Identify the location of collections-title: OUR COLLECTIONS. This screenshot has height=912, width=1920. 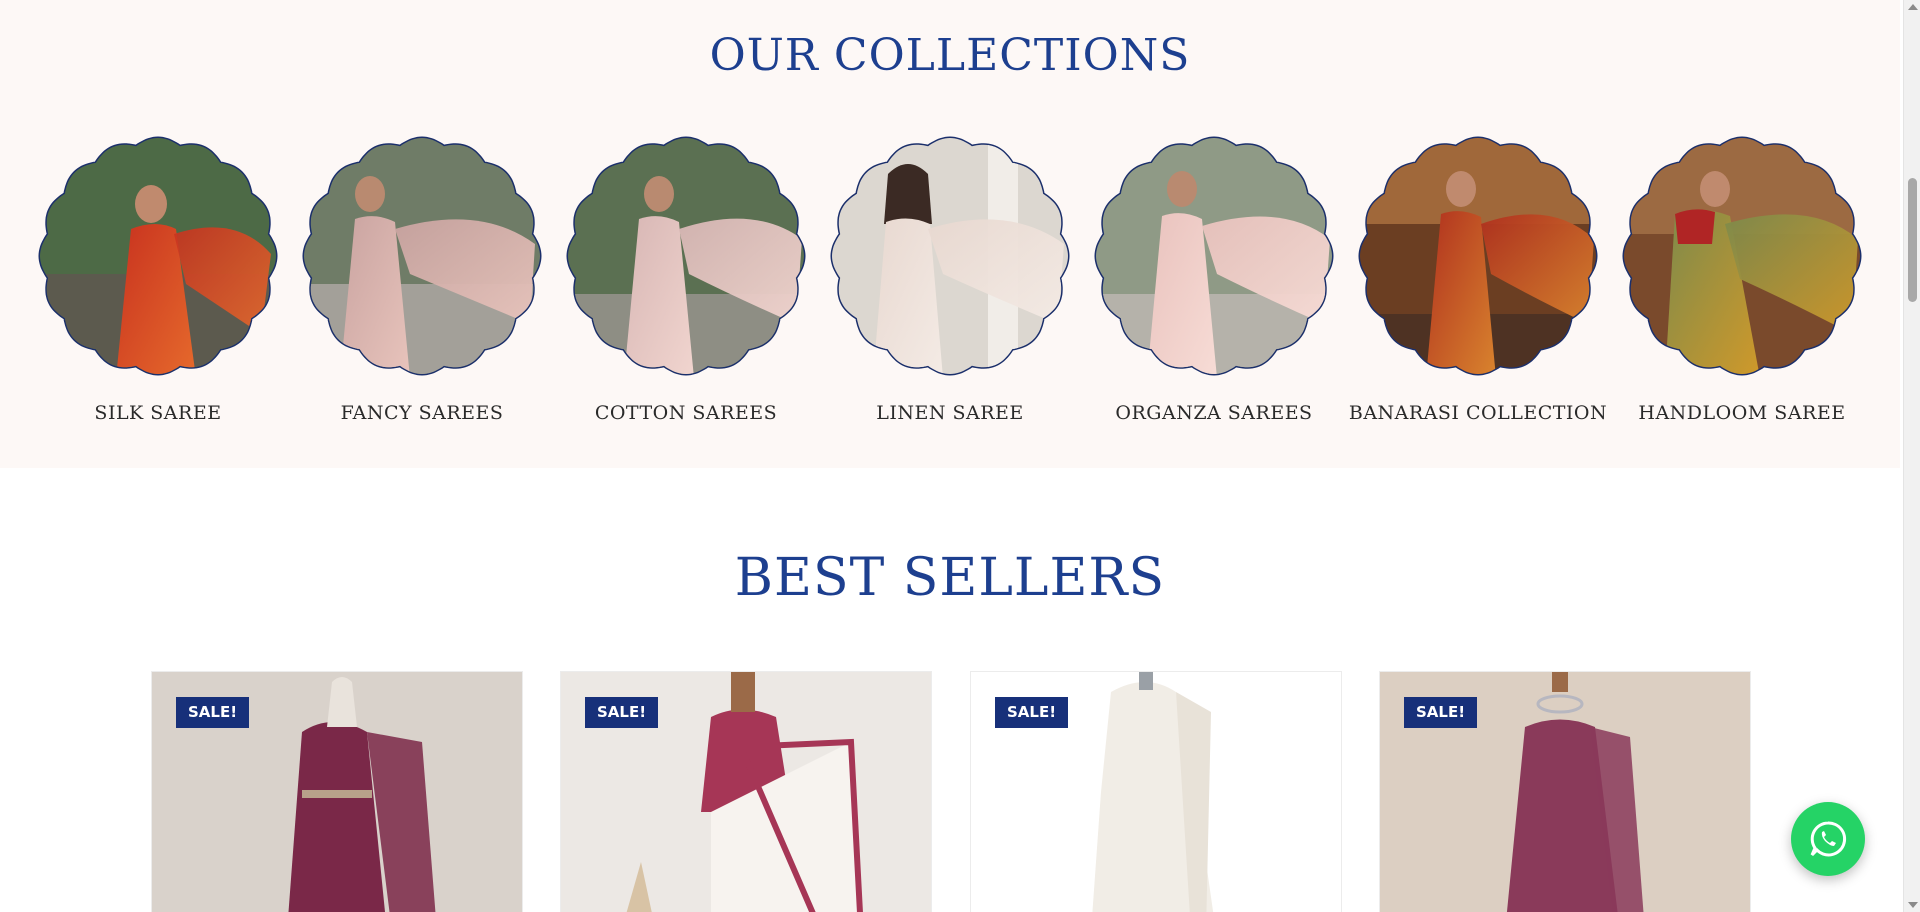
(950, 55).